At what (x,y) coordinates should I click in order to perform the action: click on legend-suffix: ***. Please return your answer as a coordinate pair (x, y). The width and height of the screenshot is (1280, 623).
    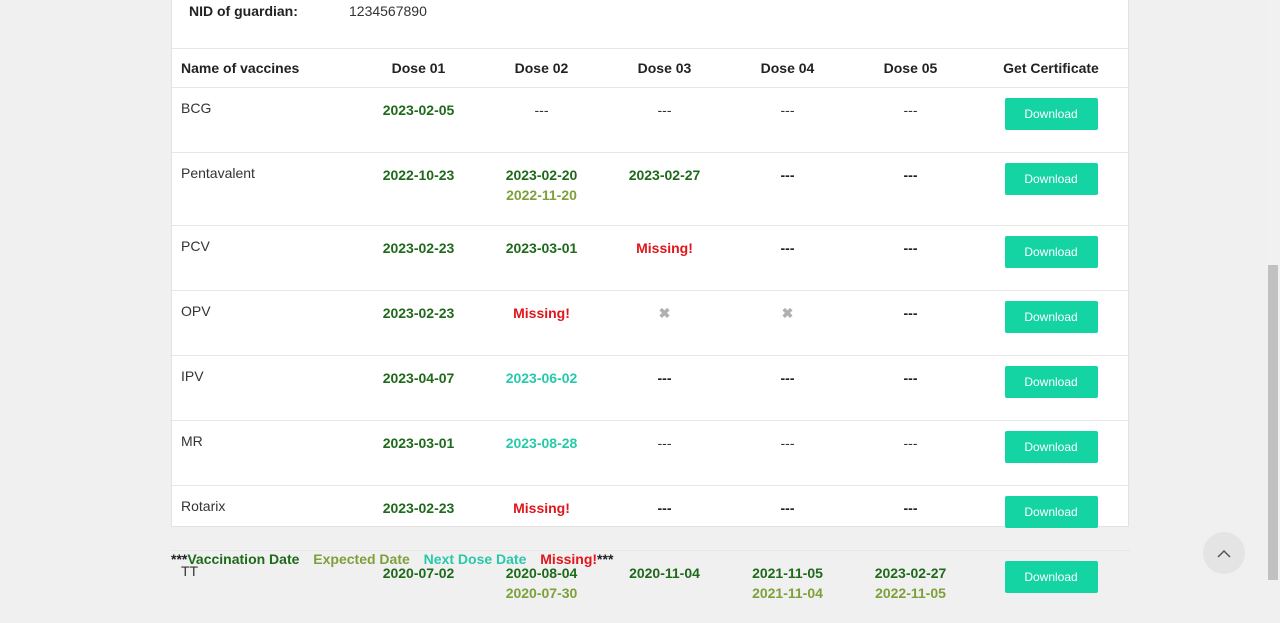
    Looking at the image, I should click on (605, 559).